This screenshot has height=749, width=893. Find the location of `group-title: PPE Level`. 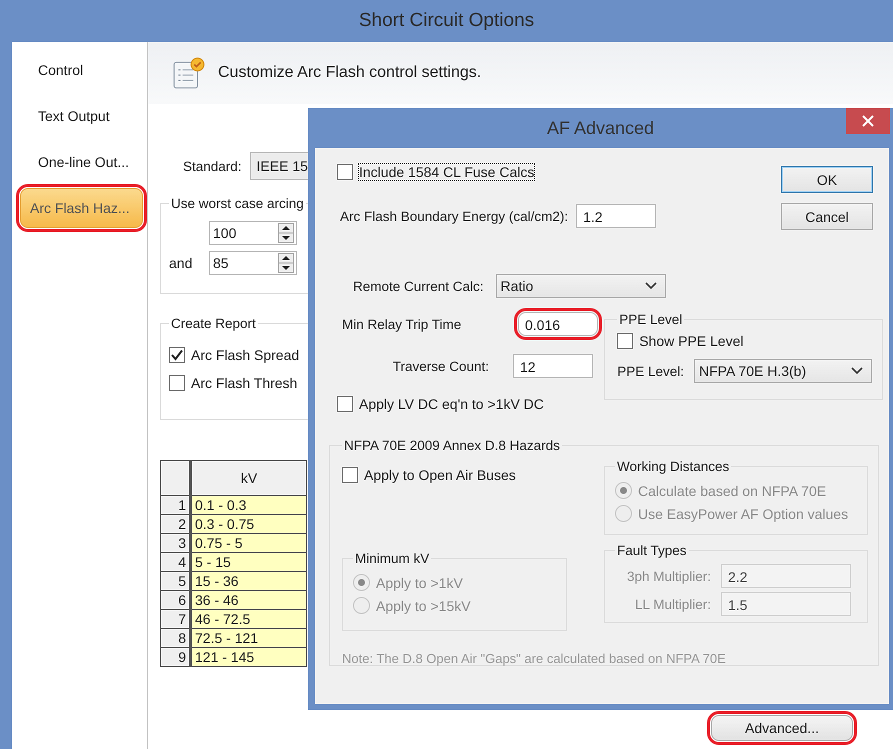

group-title: PPE Level is located at coordinates (651, 319).